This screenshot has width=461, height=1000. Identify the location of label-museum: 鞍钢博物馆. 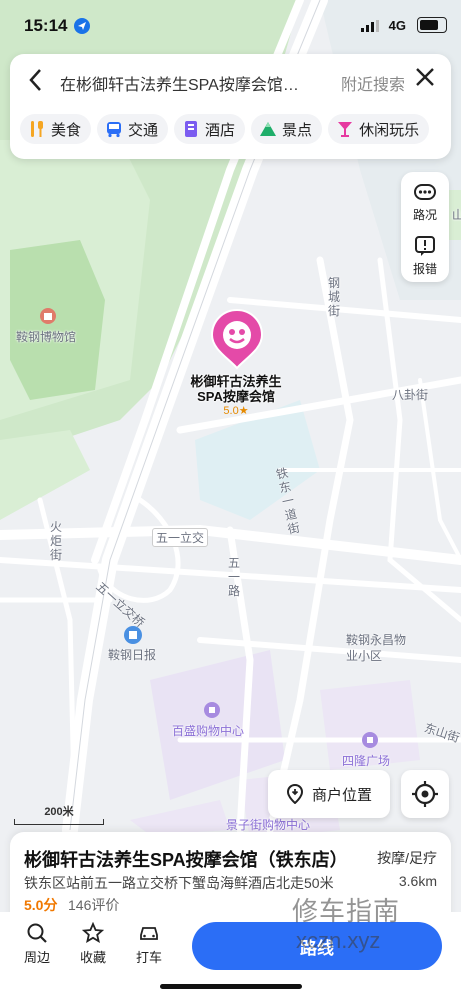
(46, 336).